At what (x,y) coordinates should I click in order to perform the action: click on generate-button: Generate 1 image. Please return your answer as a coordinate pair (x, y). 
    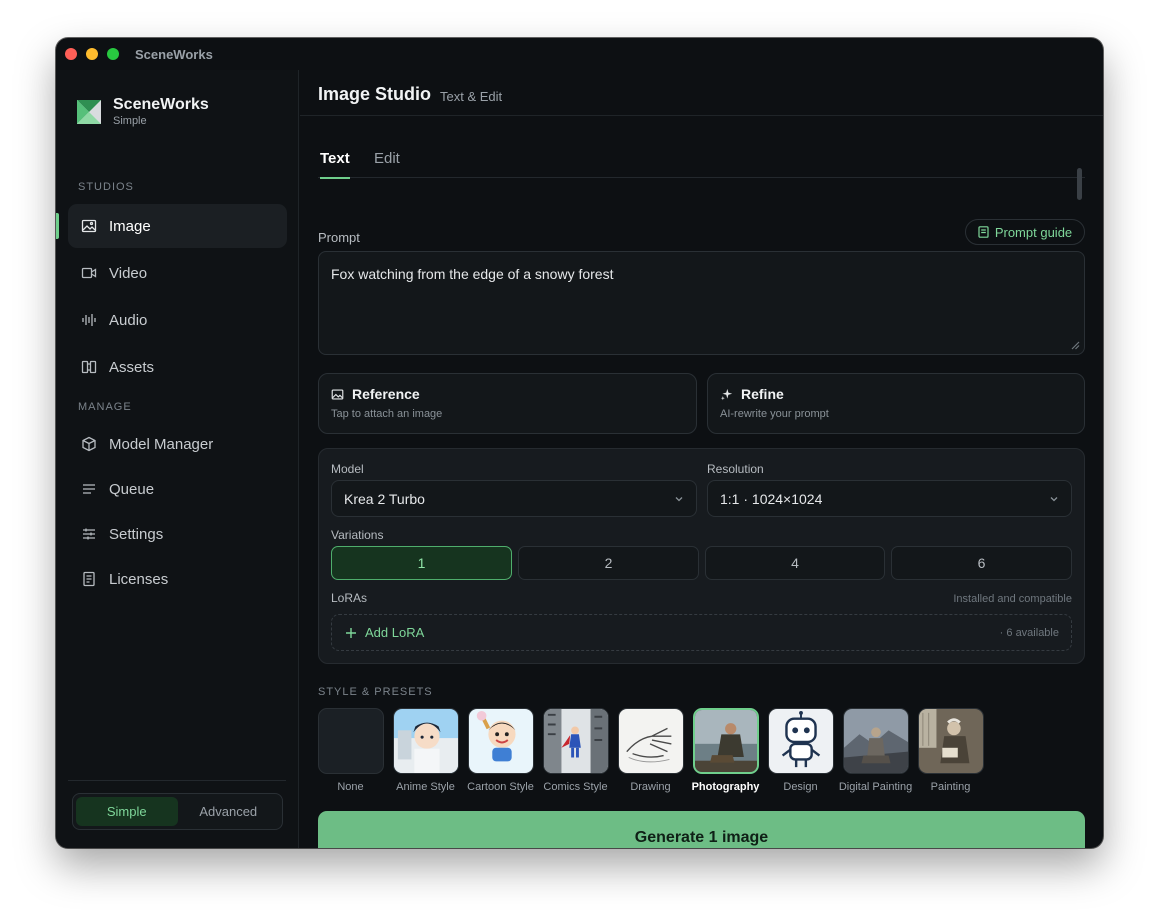
    Looking at the image, I should click on (701, 829).